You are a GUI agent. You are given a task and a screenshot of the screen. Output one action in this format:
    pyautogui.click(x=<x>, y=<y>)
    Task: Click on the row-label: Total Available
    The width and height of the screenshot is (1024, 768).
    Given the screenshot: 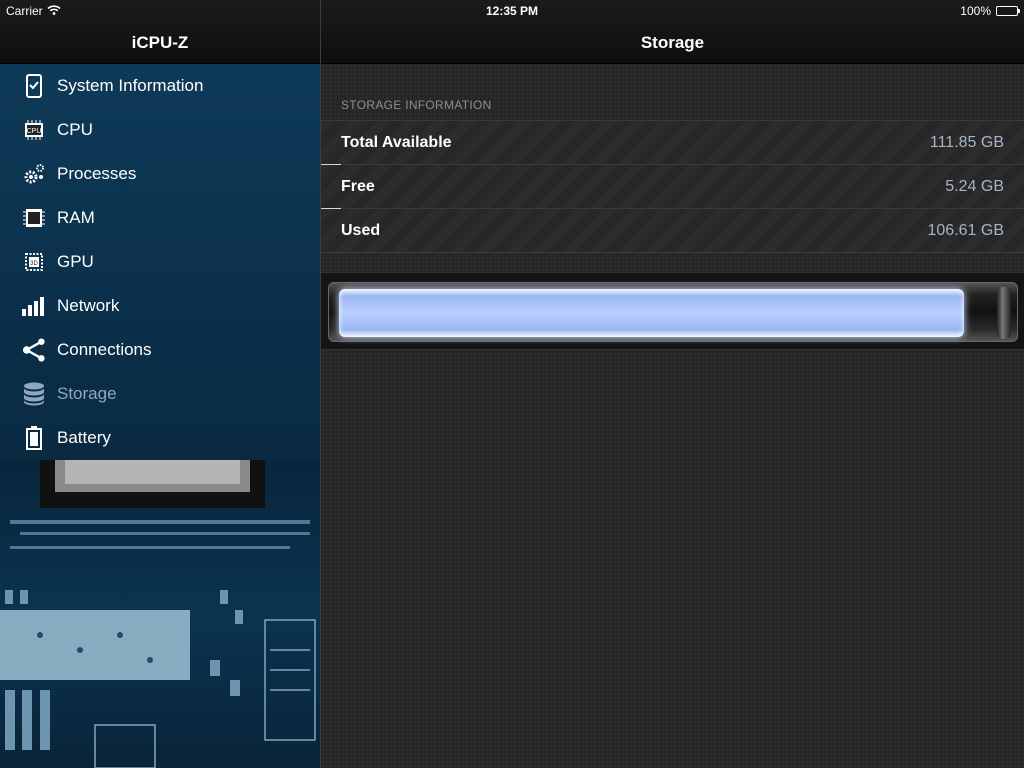 What is the action you would take?
    pyautogui.click(x=396, y=142)
    